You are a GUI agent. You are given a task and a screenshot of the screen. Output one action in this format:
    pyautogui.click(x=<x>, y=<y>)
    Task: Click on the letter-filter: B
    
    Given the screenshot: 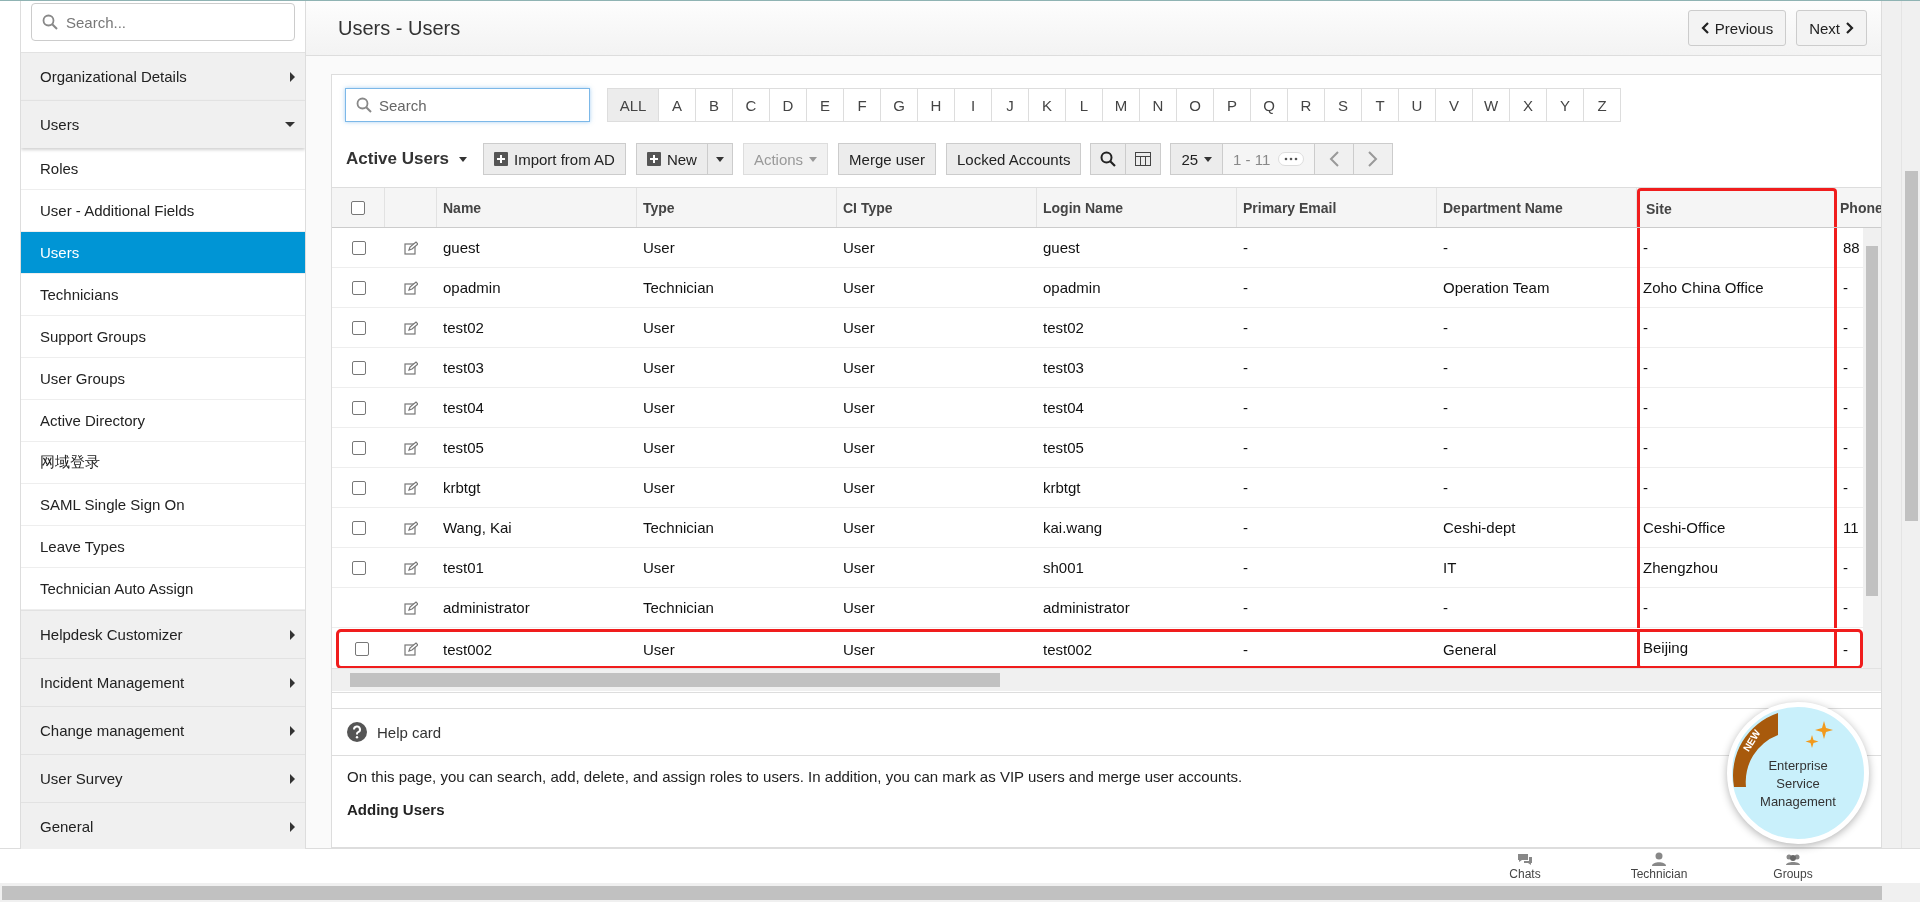 What is the action you would take?
    pyautogui.click(x=714, y=105)
    